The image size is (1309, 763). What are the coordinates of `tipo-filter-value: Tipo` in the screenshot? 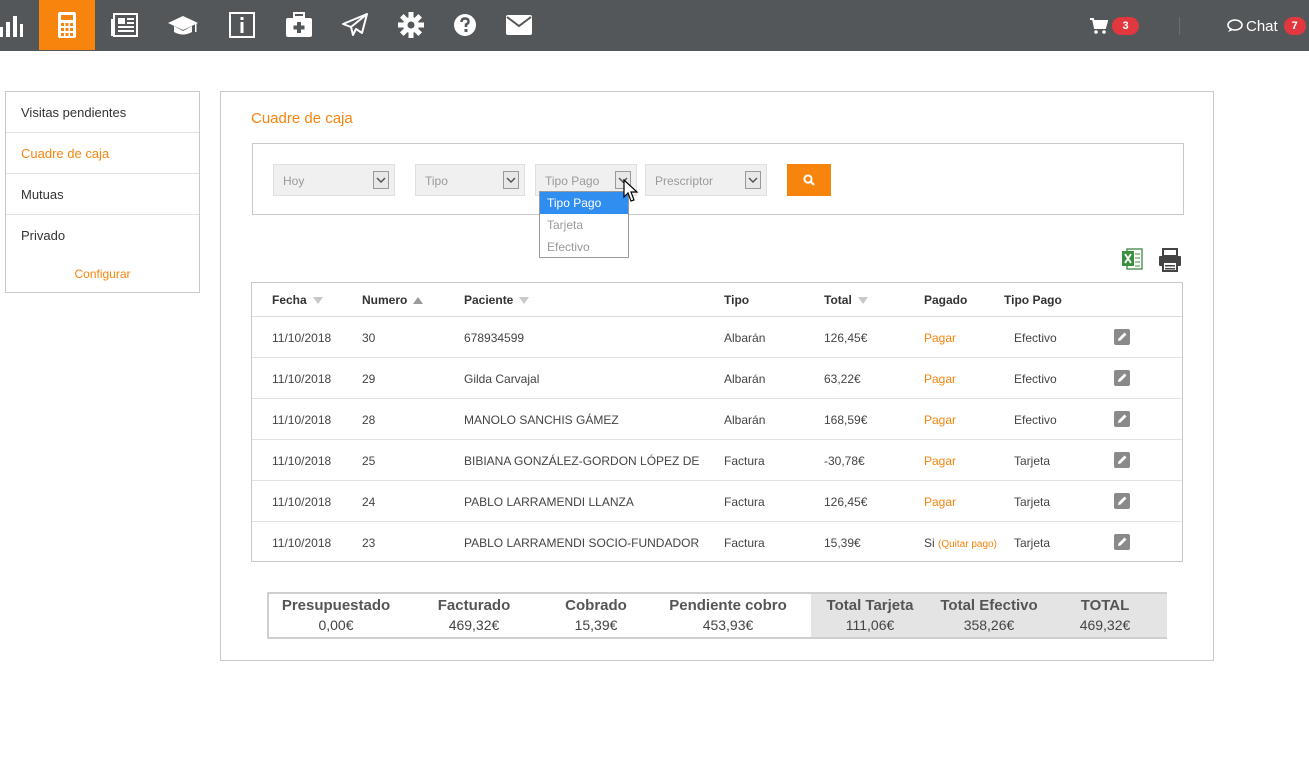 It's located at (436, 181).